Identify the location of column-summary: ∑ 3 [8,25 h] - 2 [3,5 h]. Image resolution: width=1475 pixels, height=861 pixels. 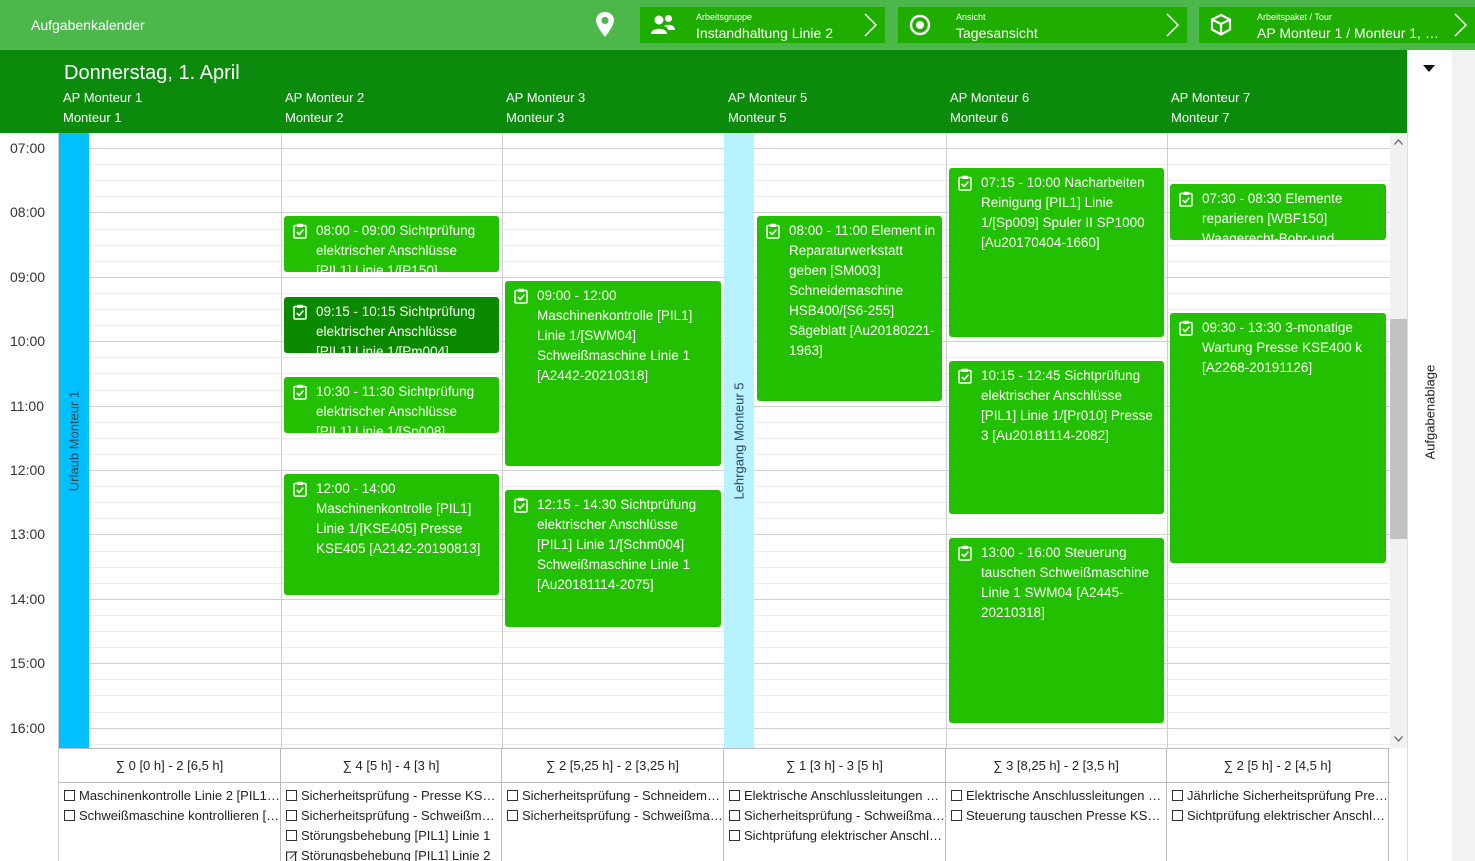
(1056, 766).